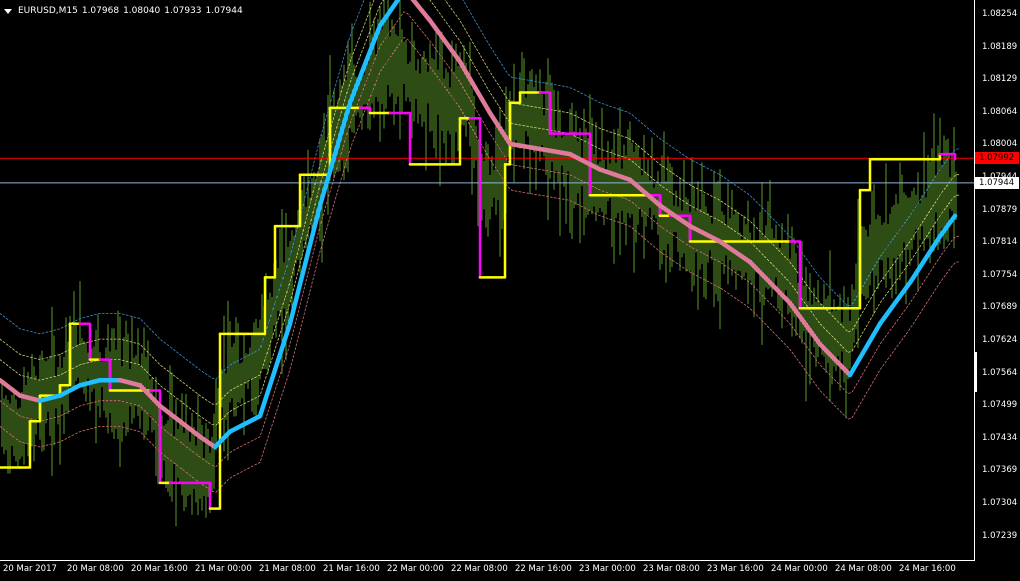 This screenshot has width=1020, height=581. What do you see at coordinates (479, 569) in the screenshot?
I see `time-tick-label: 22 Mar 08:00` at bounding box center [479, 569].